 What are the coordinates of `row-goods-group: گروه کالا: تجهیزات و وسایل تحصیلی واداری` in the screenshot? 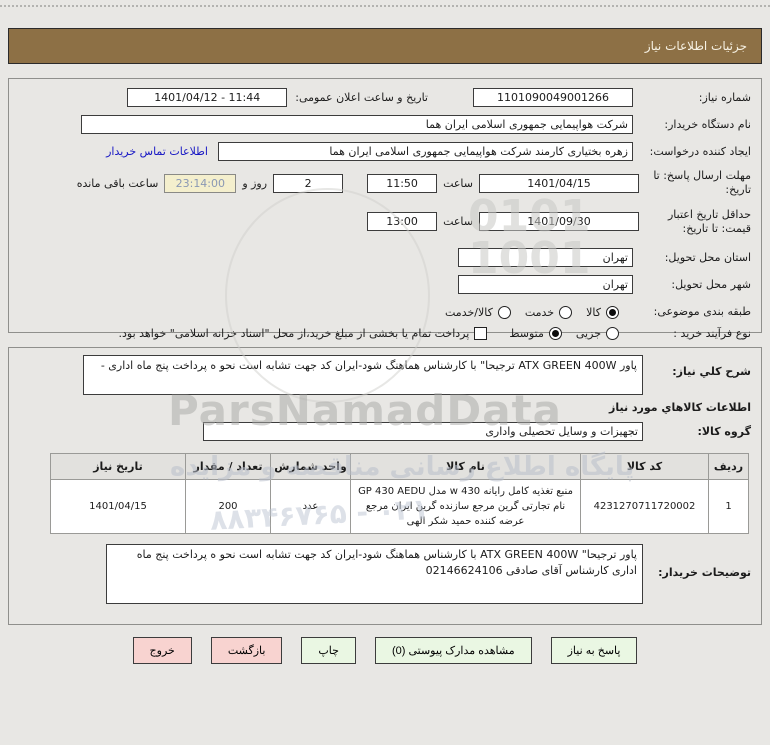 It's located at (385, 431).